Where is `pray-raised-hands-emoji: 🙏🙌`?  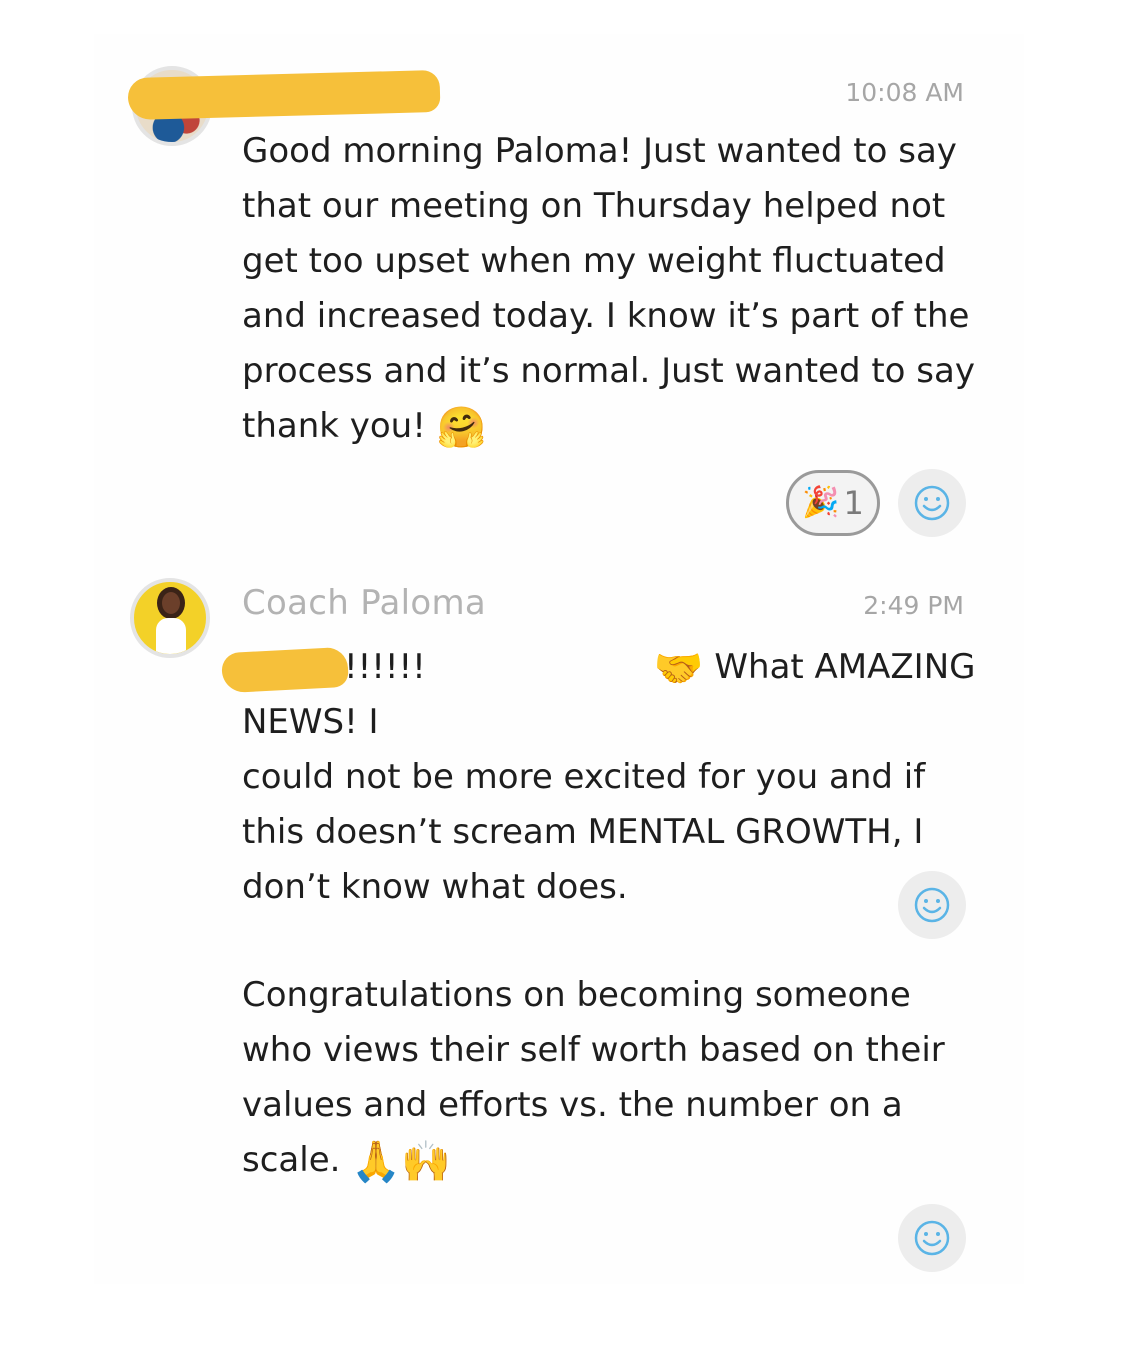 pray-raised-hands-emoji: 🙏🙌 is located at coordinates (401, 1161).